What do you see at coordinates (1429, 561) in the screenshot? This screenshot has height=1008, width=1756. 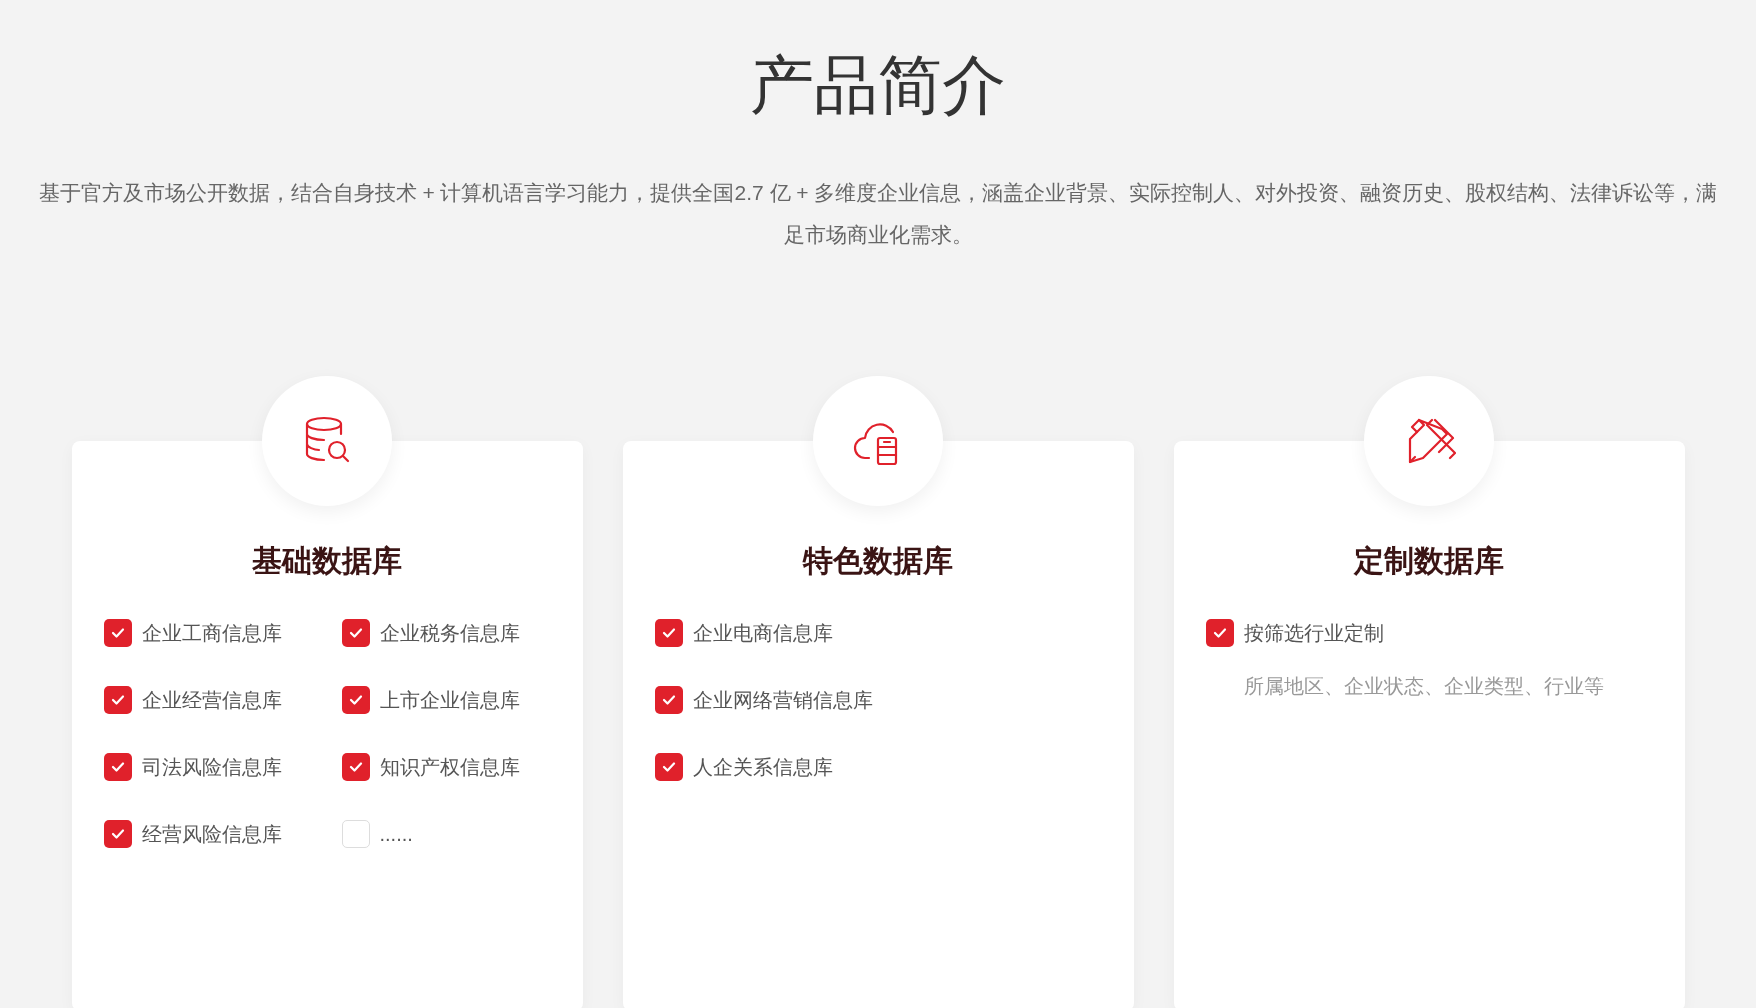 I see `card-title: 定制数据库` at bounding box center [1429, 561].